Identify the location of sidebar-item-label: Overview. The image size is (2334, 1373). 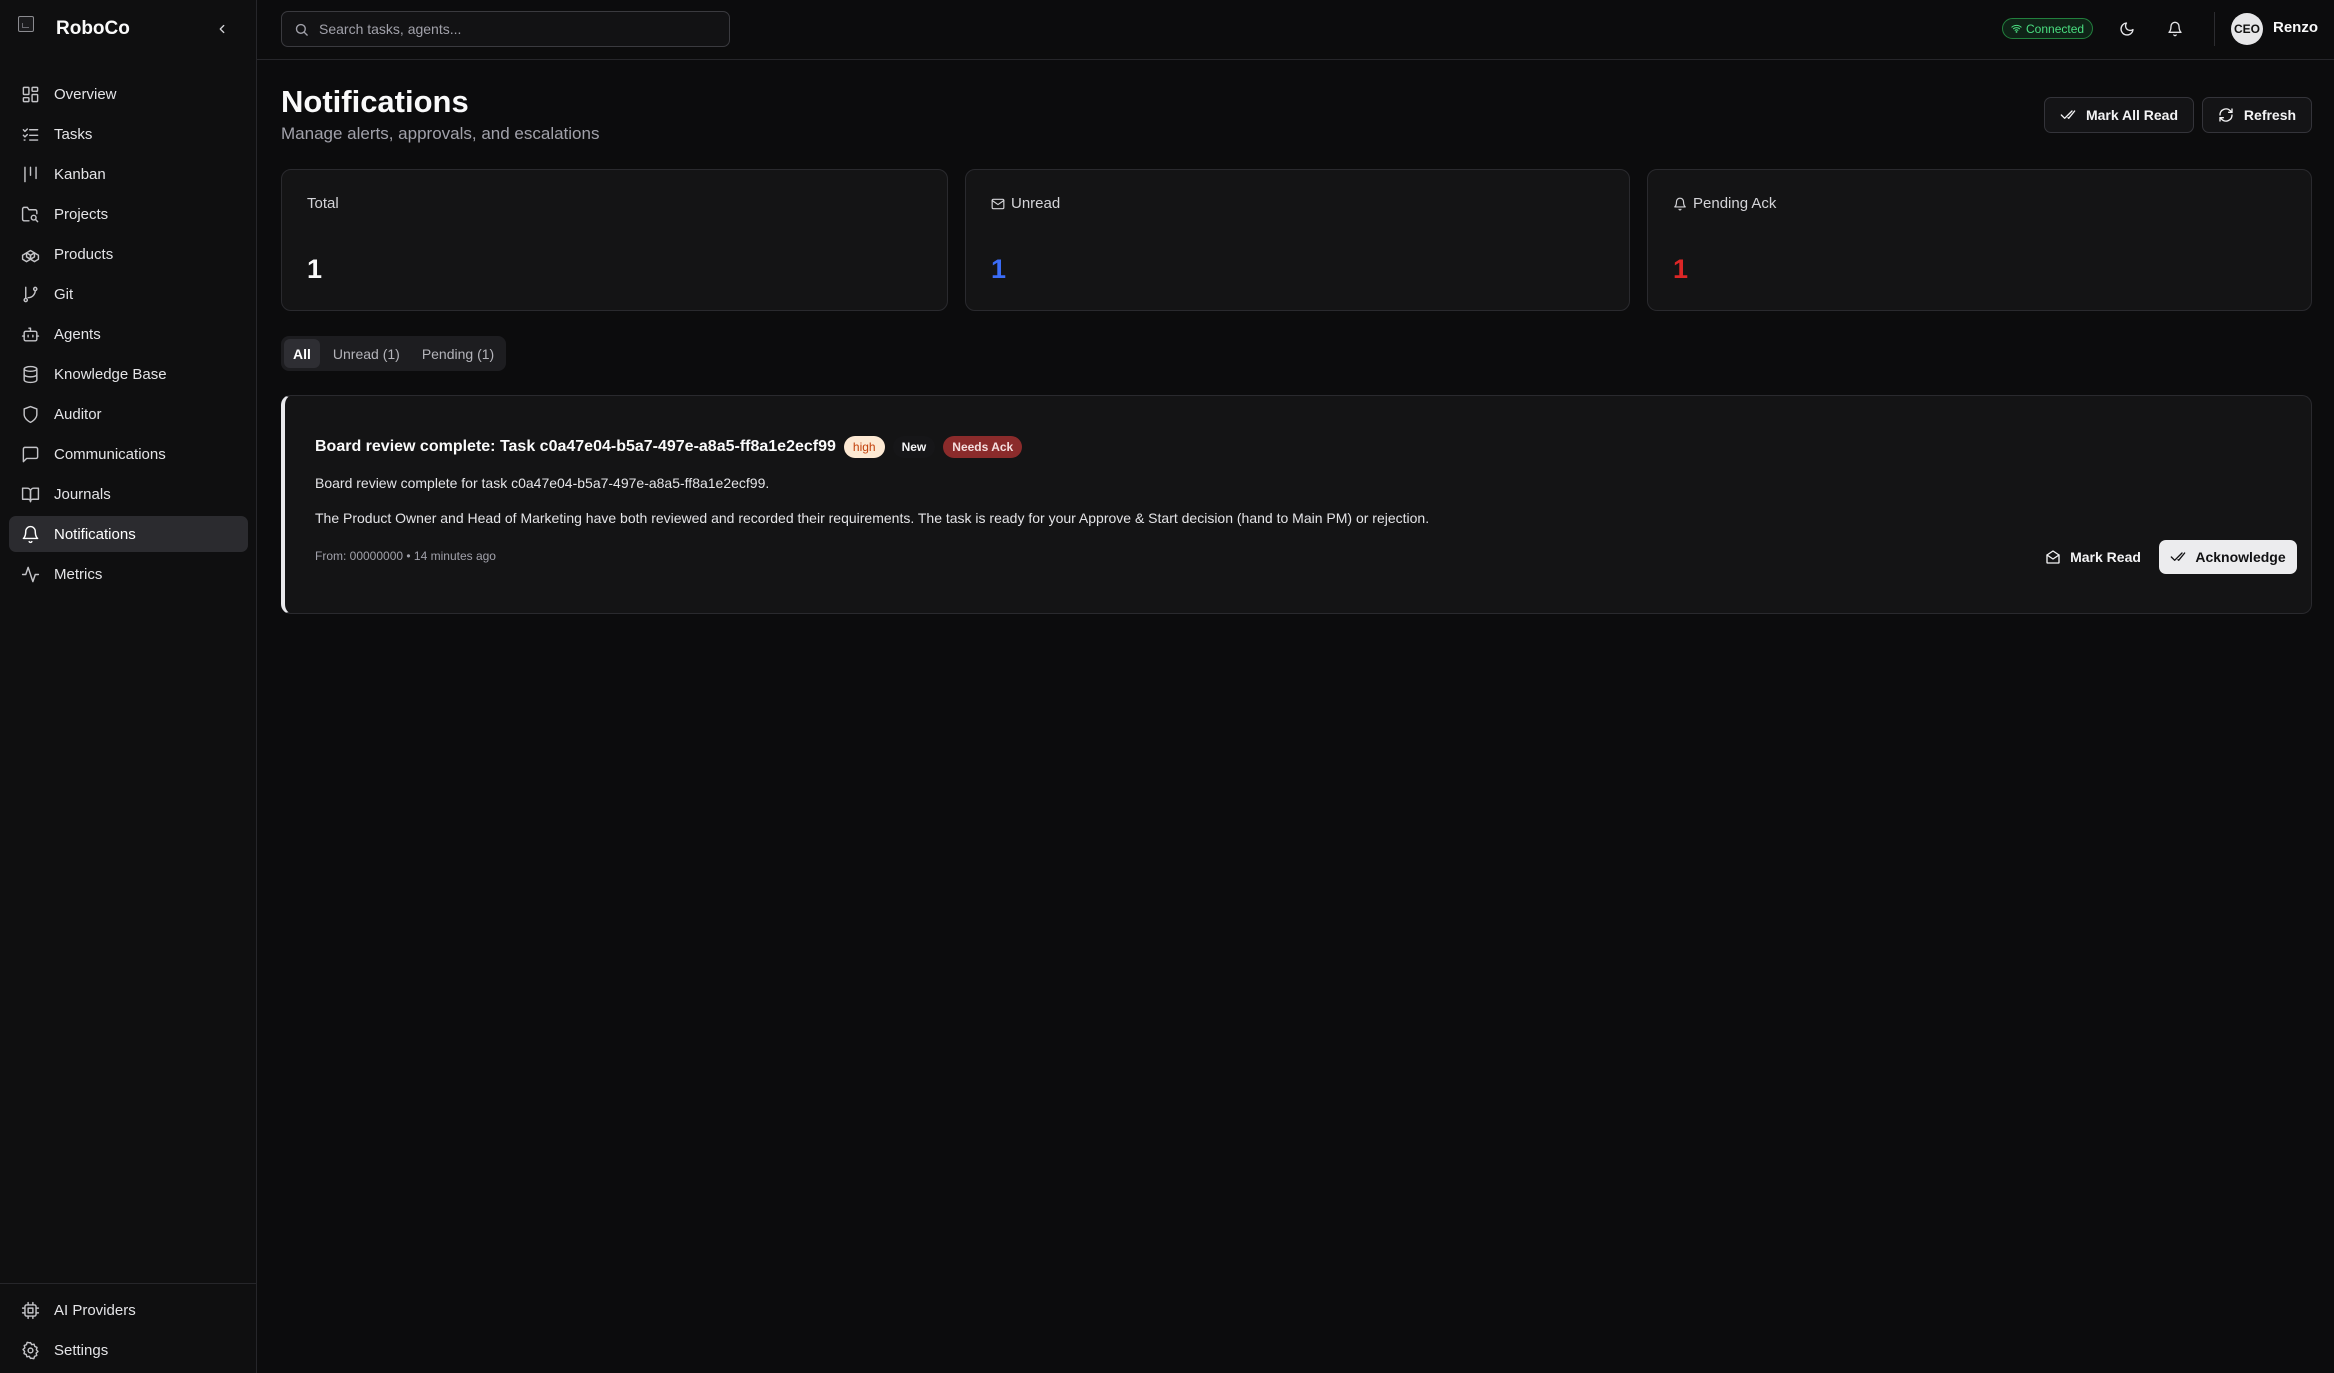
(85, 94).